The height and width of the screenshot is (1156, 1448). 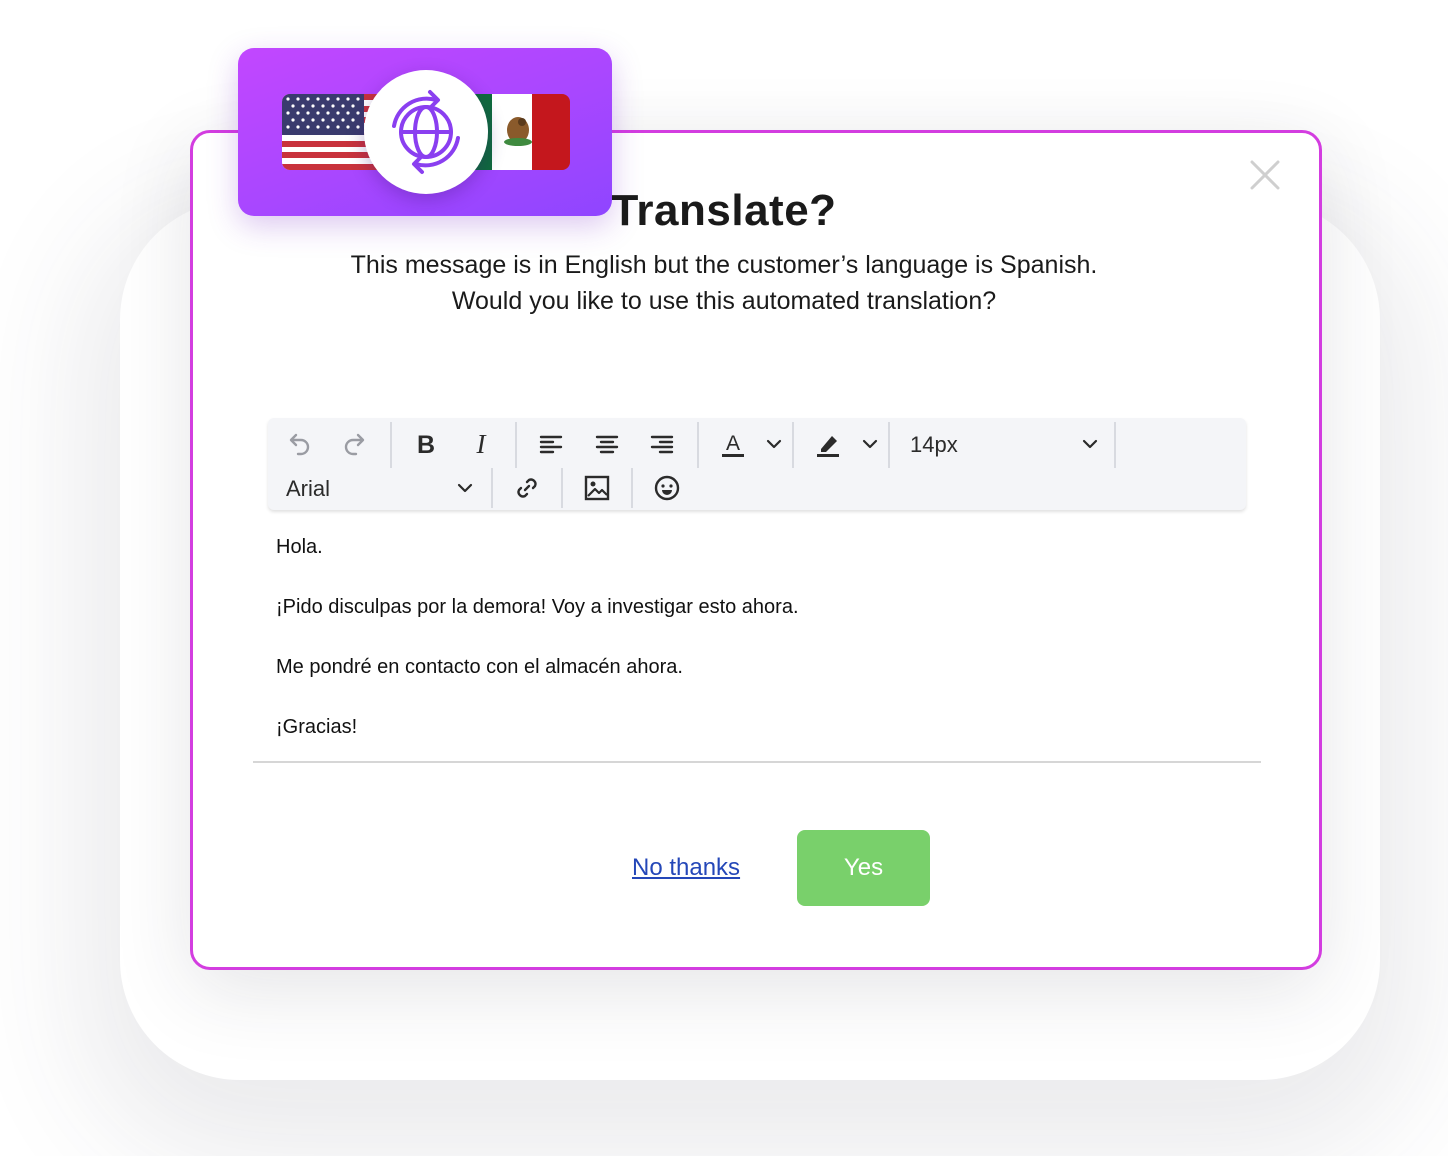 I want to click on text-color-icon: A, so click(x=733, y=444).